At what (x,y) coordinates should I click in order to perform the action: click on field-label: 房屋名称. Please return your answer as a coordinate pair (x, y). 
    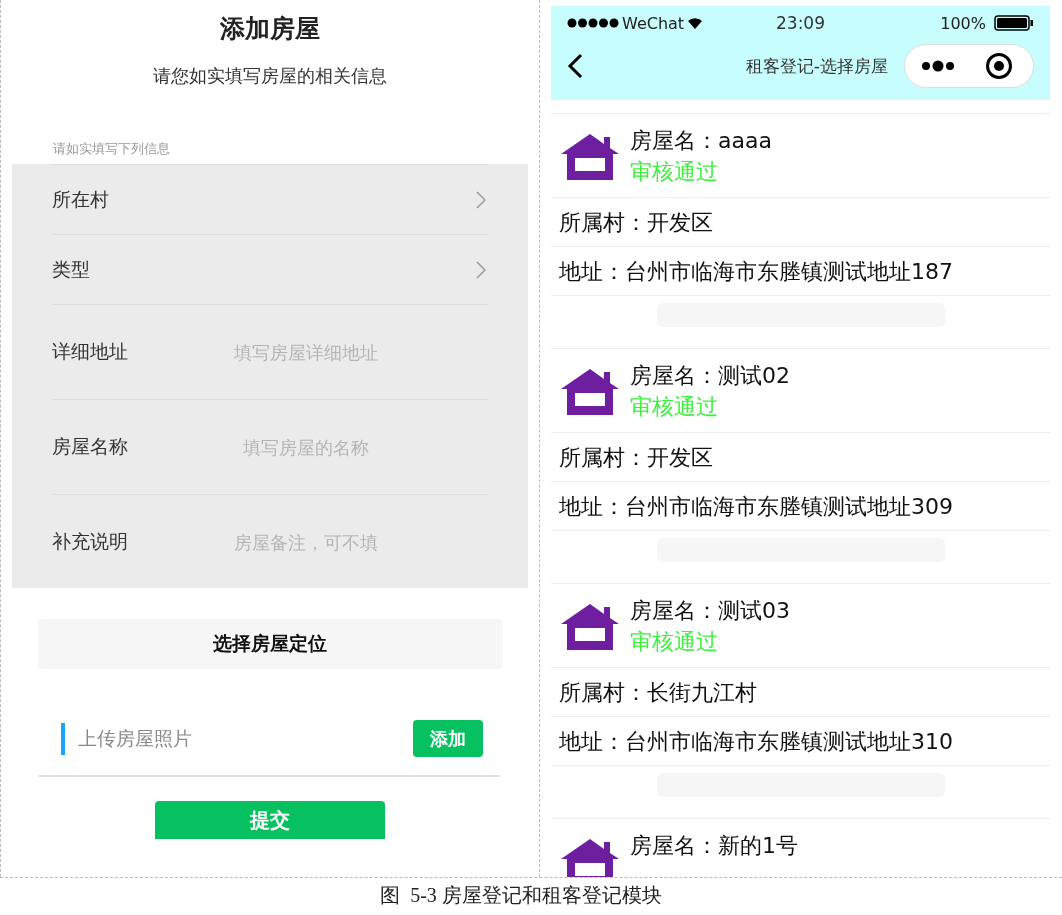
    Looking at the image, I should click on (90, 446).